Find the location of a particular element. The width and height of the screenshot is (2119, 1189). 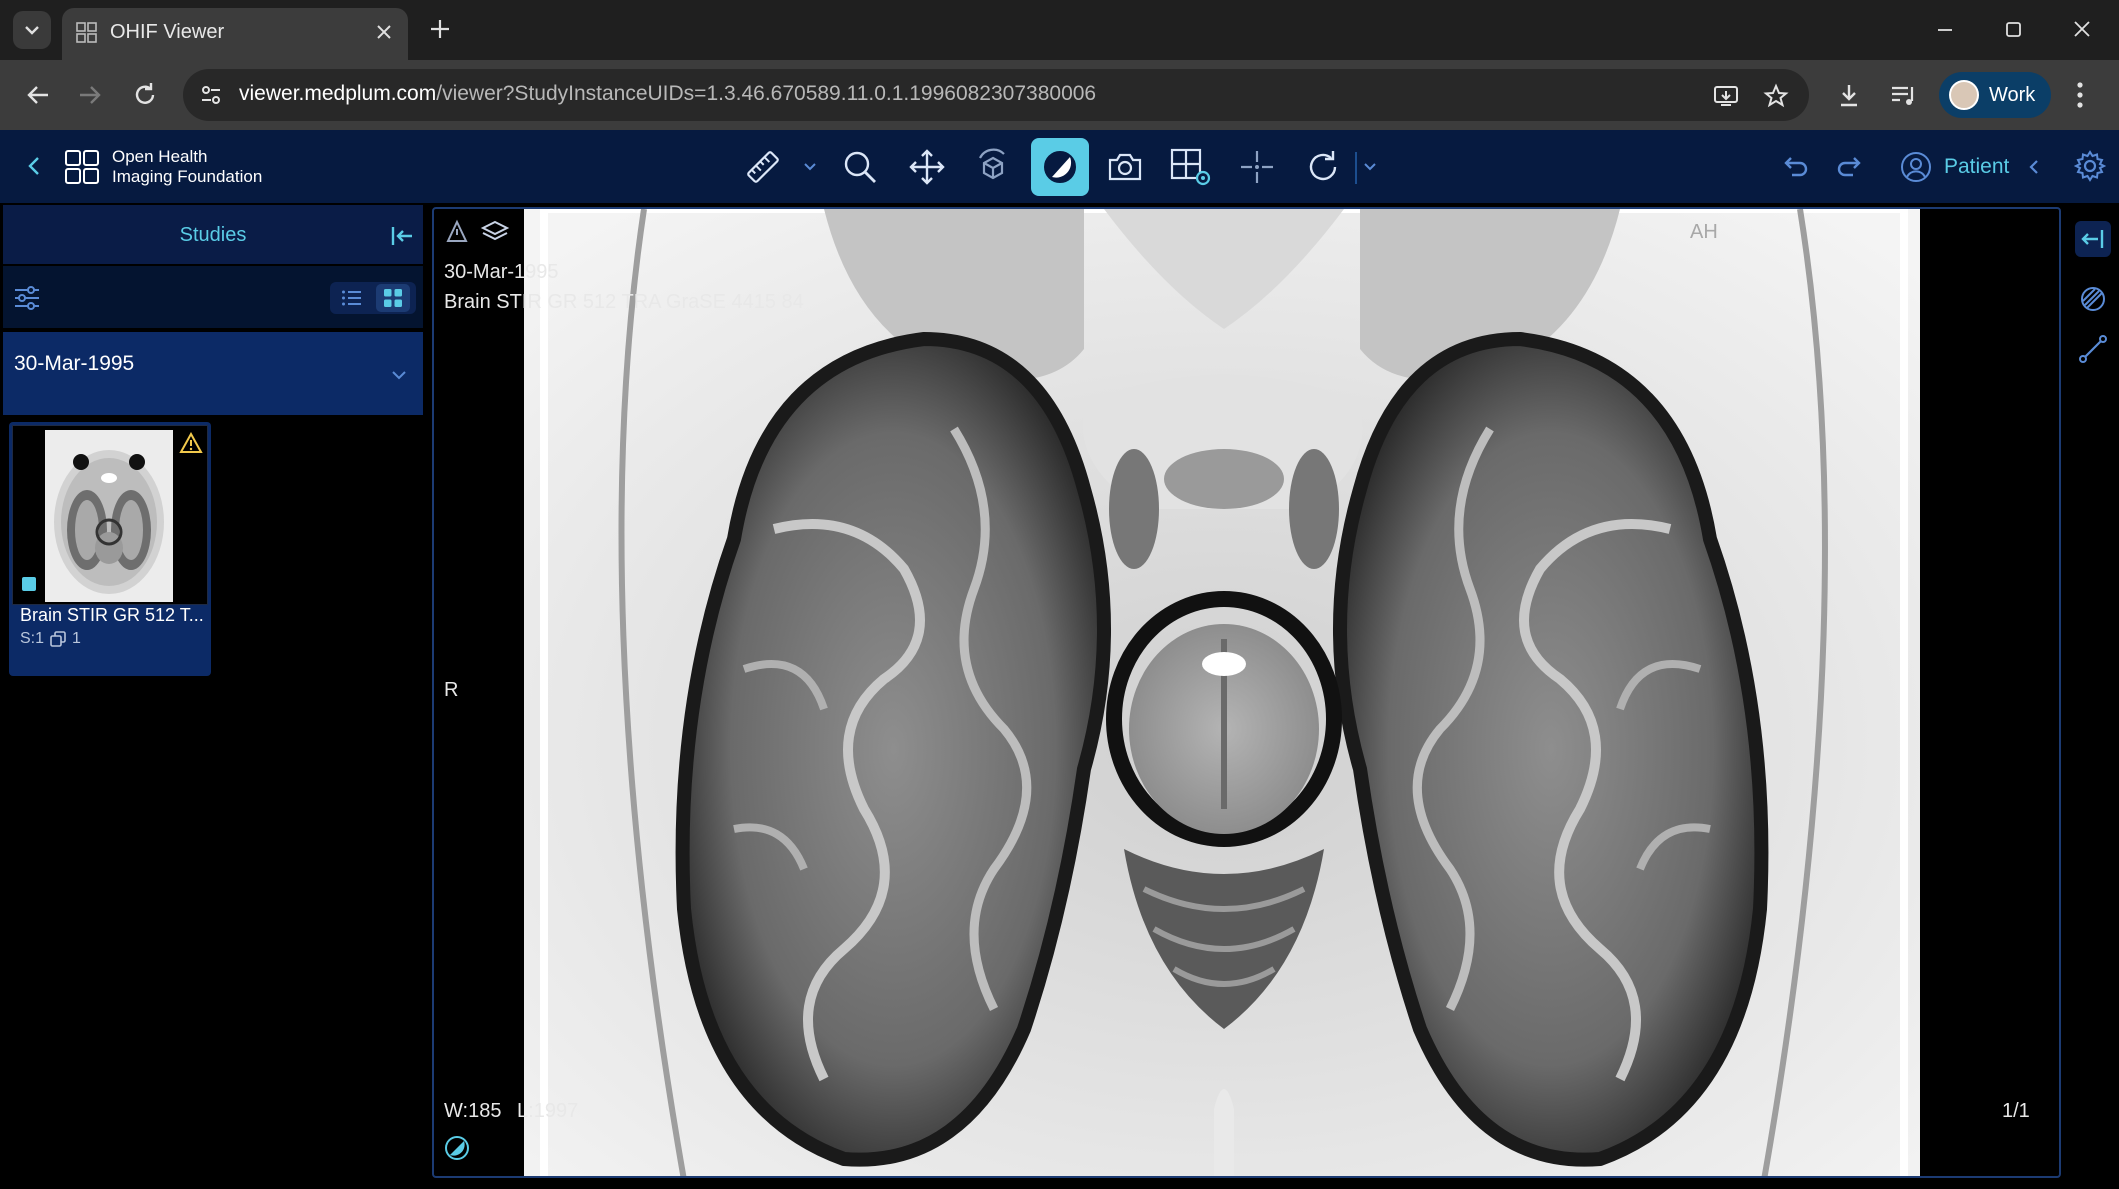

view-mode-toggle is located at coordinates (373, 298).